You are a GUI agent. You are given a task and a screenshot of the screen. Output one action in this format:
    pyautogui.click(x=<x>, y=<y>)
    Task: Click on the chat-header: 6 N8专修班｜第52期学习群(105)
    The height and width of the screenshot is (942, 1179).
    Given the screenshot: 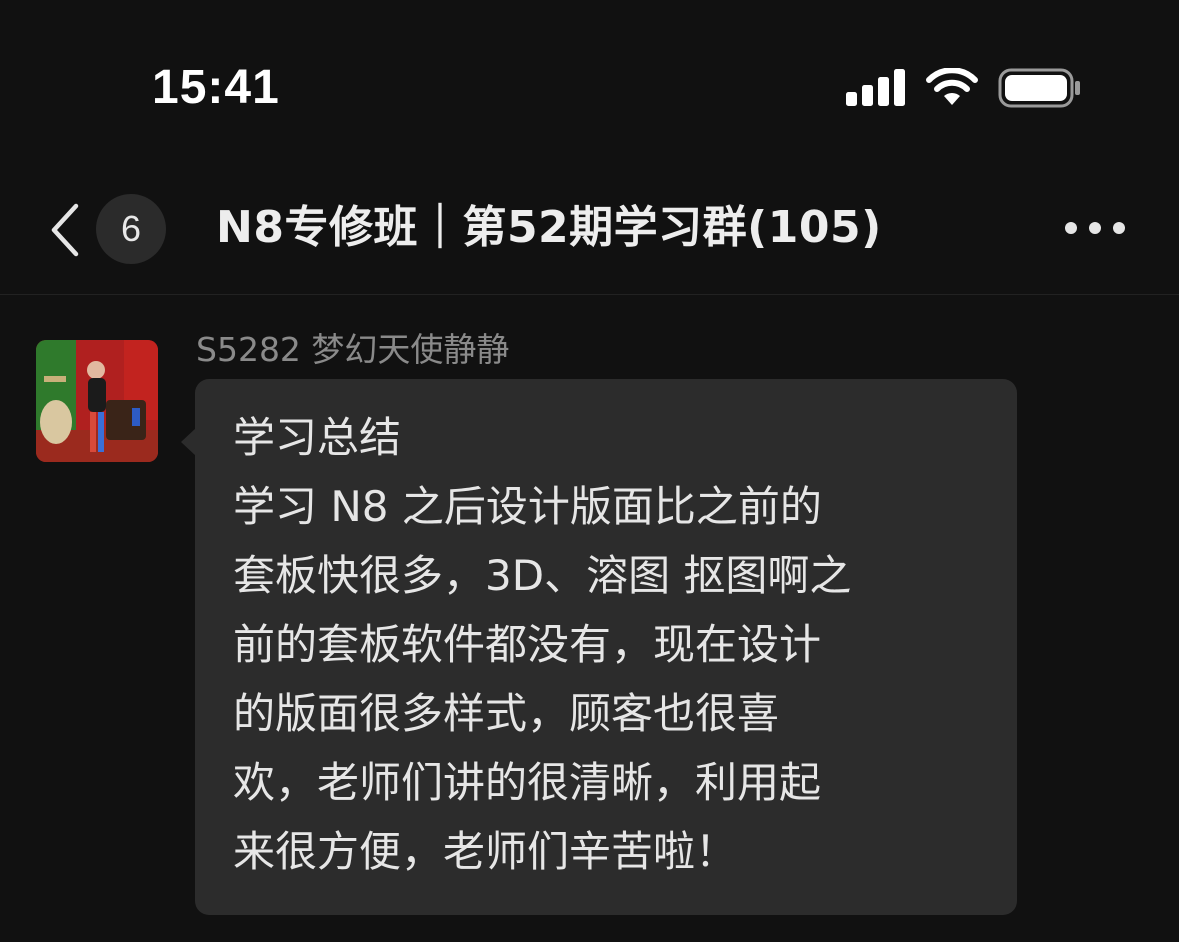 What is the action you would take?
    pyautogui.click(x=589, y=232)
    